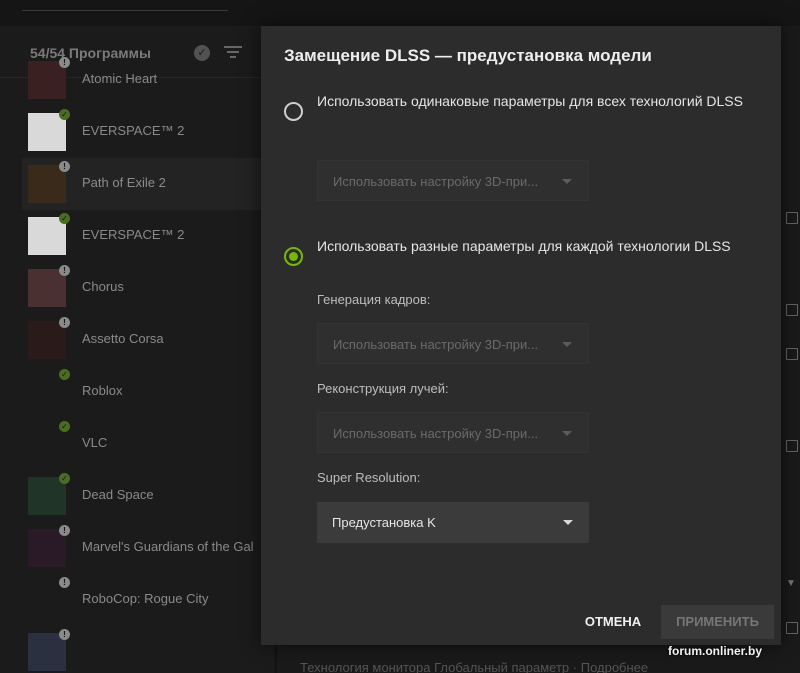 This screenshot has height=673, width=800. What do you see at coordinates (468, 55) in the screenshot?
I see `dialog-title: Замещение DLSS — предустановка модели` at bounding box center [468, 55].